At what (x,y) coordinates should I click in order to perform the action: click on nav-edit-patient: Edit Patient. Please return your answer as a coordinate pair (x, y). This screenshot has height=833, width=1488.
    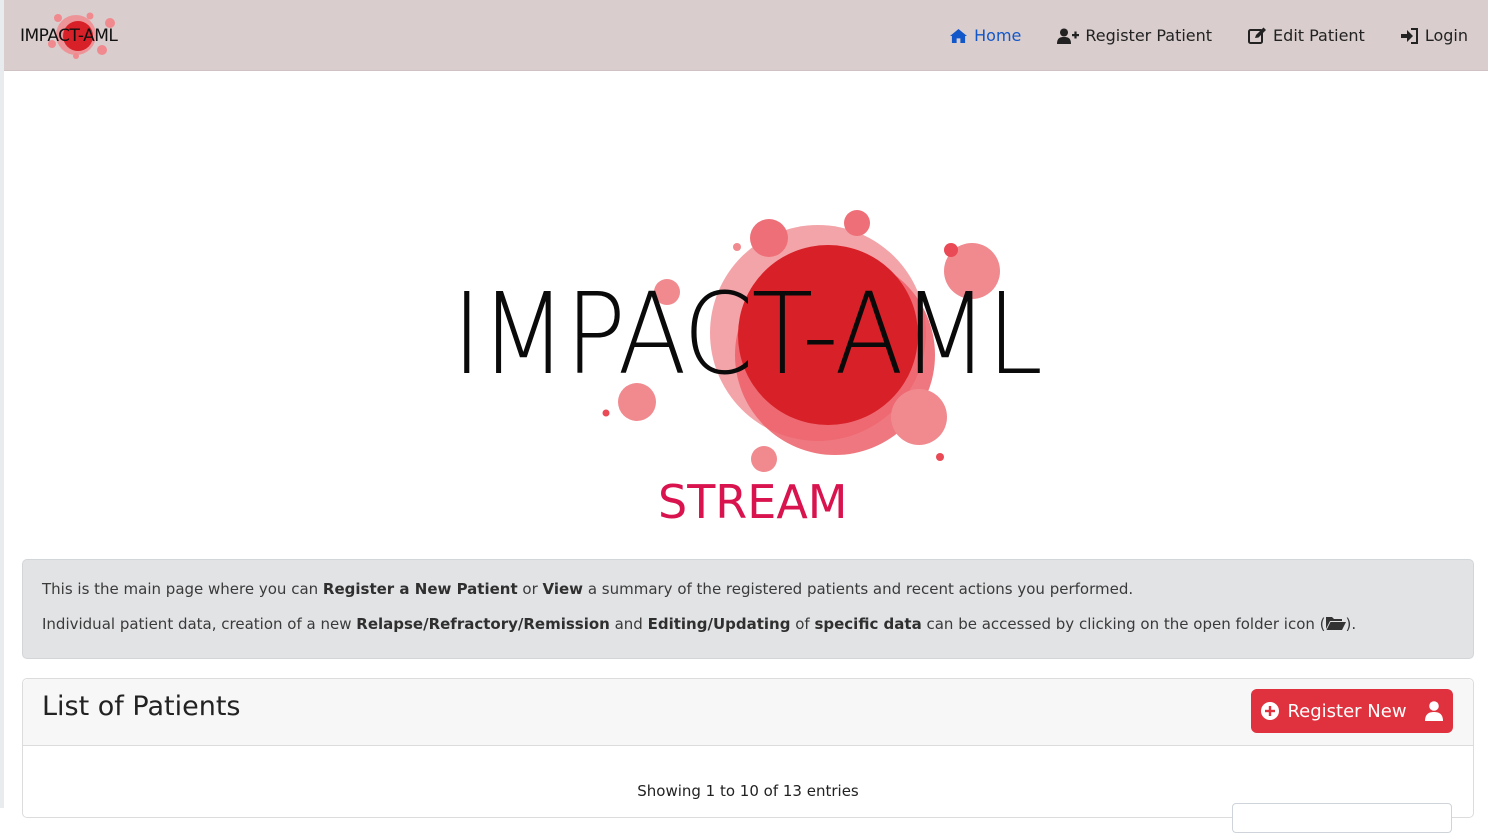
    Looking at the image, I should click on (1306, 35).